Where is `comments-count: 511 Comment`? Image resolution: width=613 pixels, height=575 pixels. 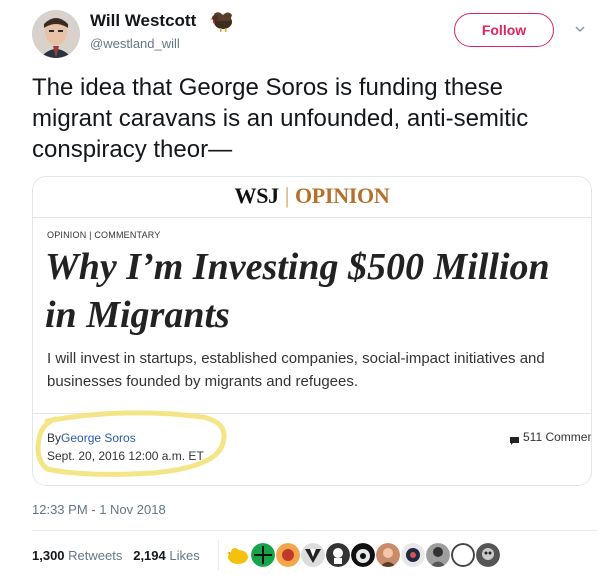
comments-count: 511 Comment is located at coordinates (557, 437).